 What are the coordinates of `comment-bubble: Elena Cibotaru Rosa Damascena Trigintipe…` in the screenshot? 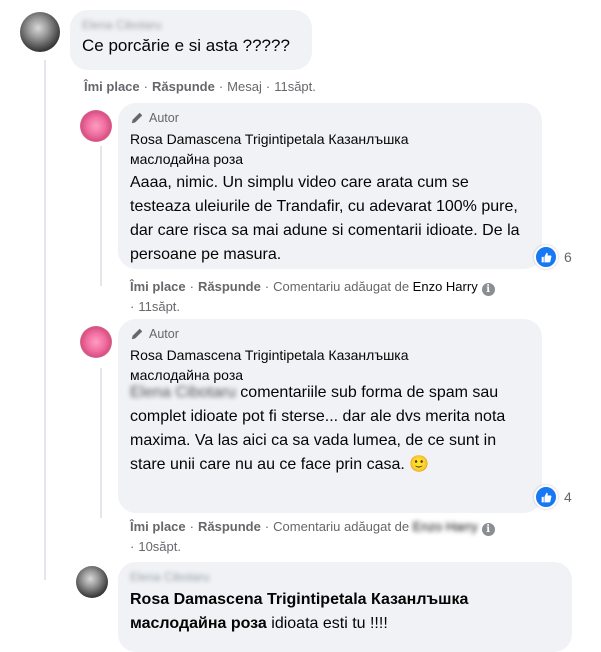 It's located at (345, 607).